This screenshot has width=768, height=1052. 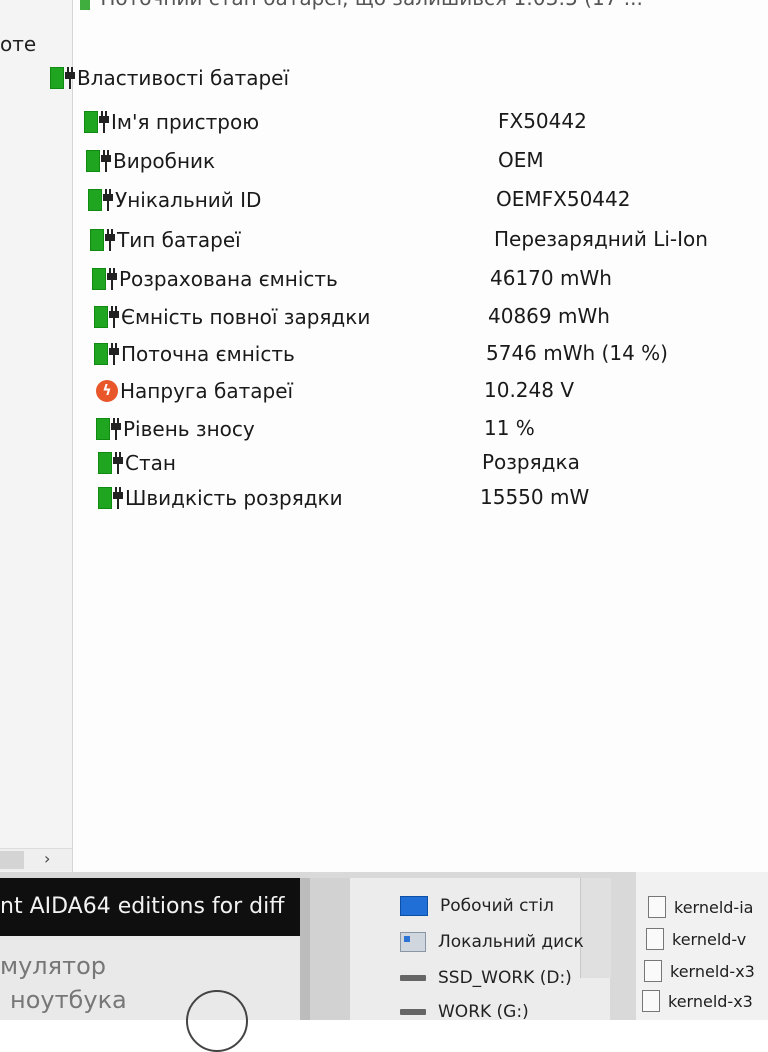 What do you see at coordinates (413, 942) in the screenshot?
I see `local-disk-icon` at bounding box center [413, 942].